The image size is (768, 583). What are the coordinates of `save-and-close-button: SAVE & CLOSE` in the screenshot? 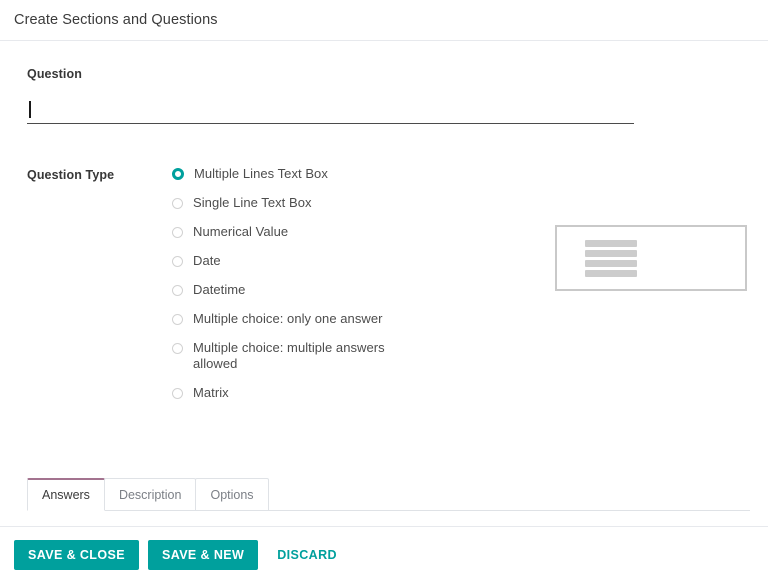 It's located at (76, 555).